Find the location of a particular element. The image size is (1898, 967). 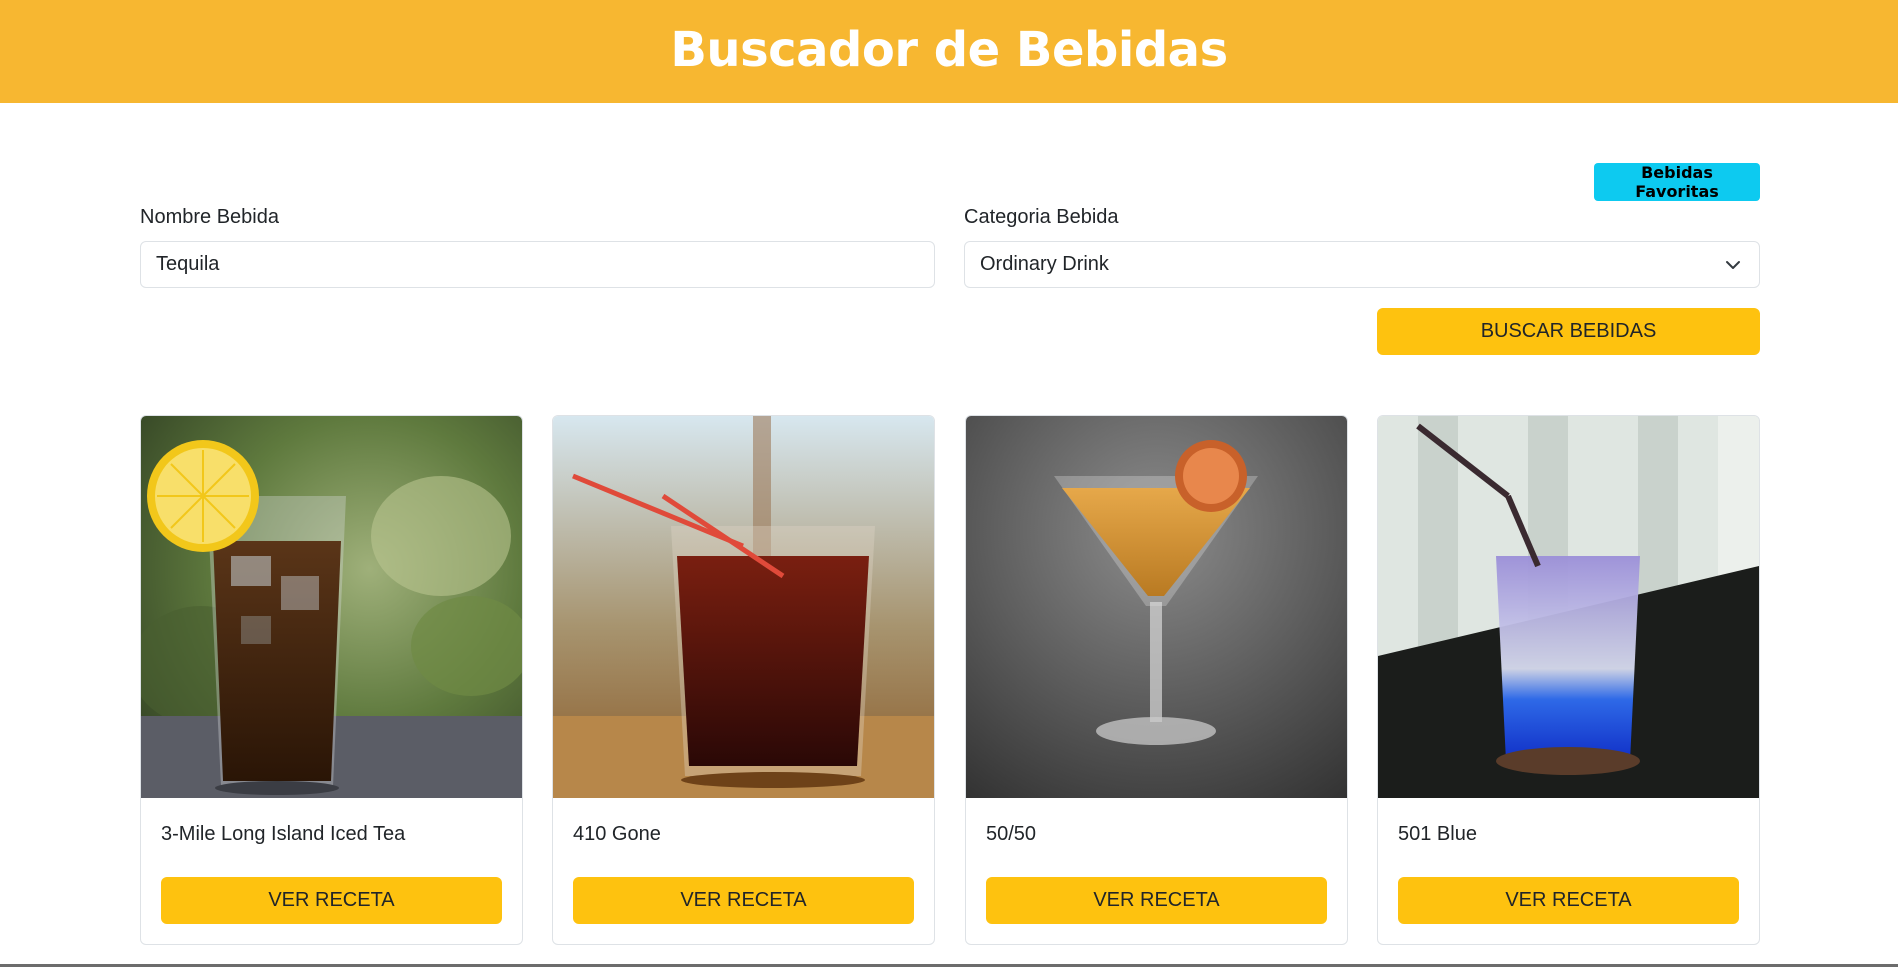

page-header: Buscador de Bebidas is located at coordinates (949, 51).